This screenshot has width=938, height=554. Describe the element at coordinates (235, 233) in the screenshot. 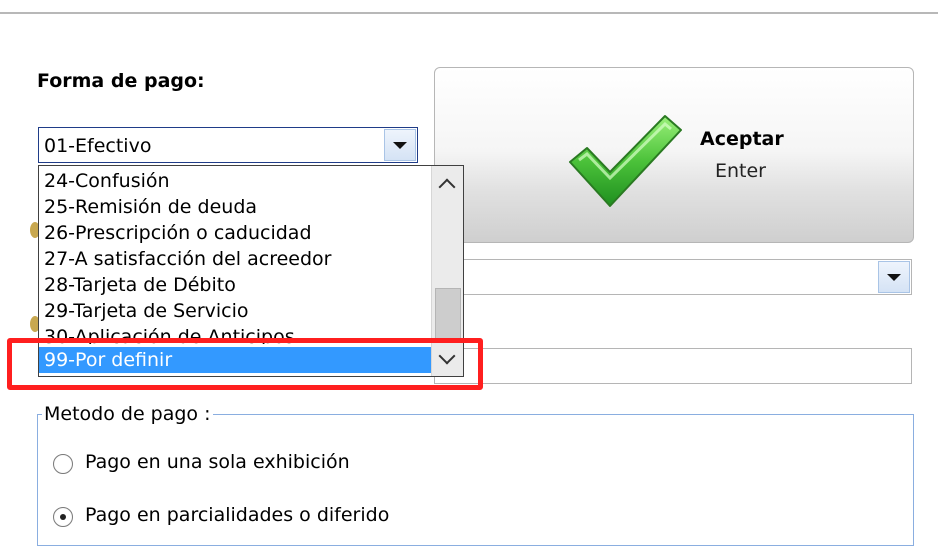

I see `list-item: 26-Prescripción o caducidad` at that location.